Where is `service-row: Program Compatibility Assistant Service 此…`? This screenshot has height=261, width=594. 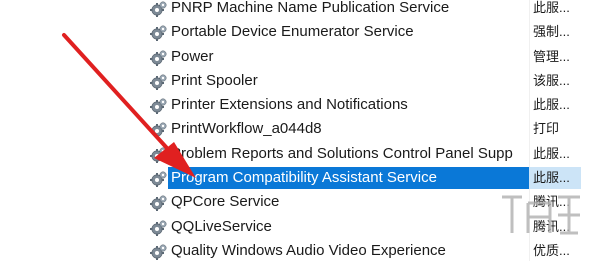
service-row: Program Compatibility Assistant Service 此… is located at coordinates (297, 178).